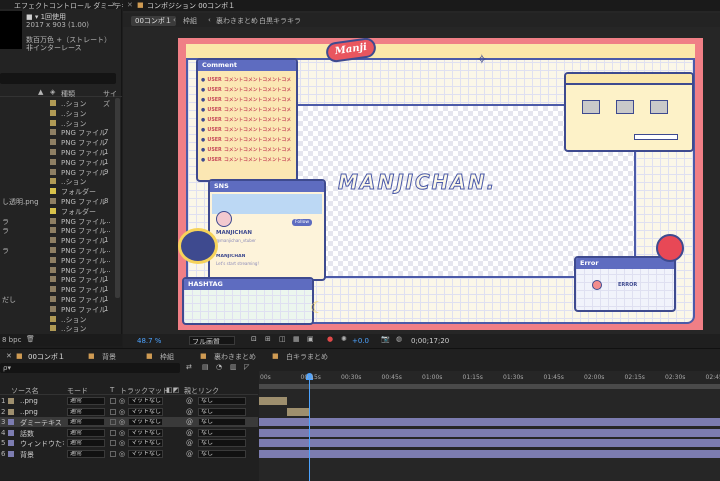 This screenshot has height=481, width=720. Describe the element at coordinates (42, 433) in the screenshot. I see `layer-name: 話数` at that location.